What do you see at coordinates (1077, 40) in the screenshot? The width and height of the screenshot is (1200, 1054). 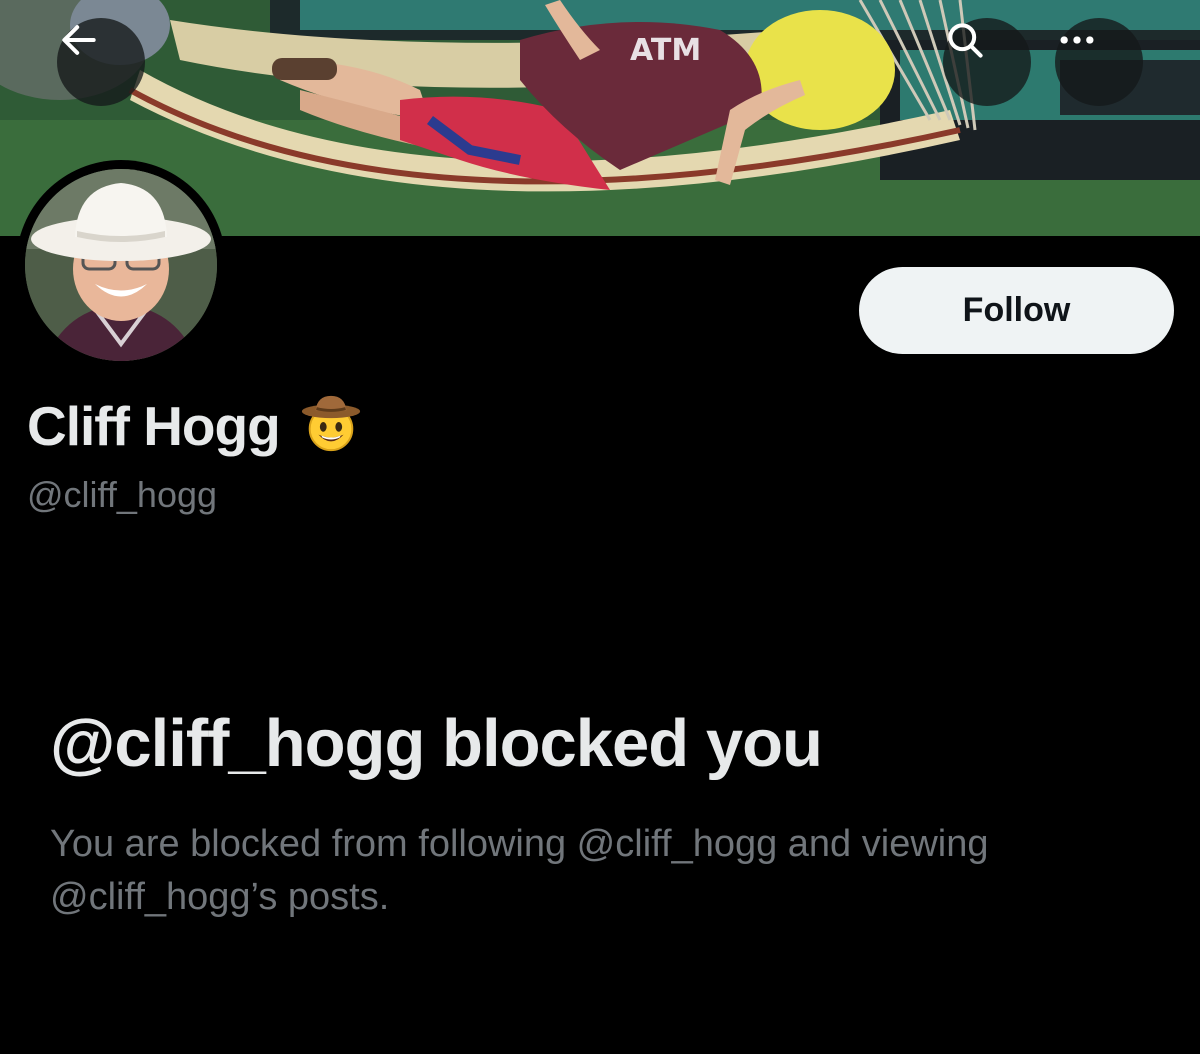 I see `more-horizontal-icon` at bounding box center [1077, 40].